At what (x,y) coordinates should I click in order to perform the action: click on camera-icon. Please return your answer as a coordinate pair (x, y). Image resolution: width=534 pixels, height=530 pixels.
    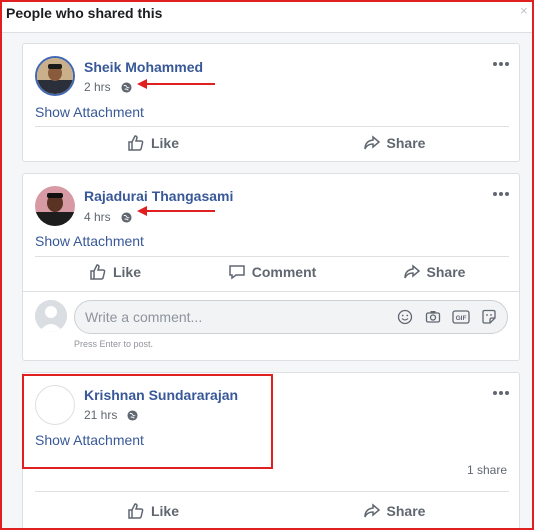
    Looking at the image, I should click on (433, 317).